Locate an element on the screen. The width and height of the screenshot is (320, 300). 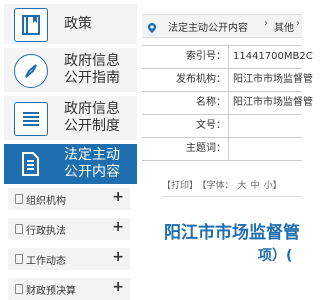
meta-value: 11441700MB2C9 is located at coordinates (270, 57).